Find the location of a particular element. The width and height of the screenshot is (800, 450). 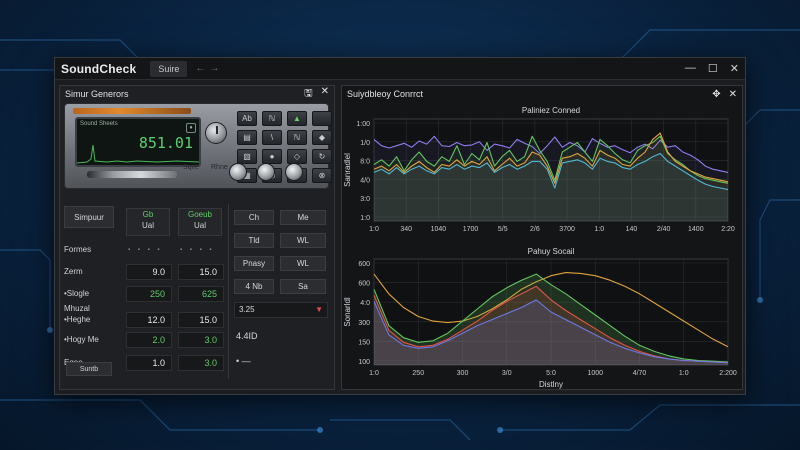

value-field: 9.0 is located at coordinates (149, 272).